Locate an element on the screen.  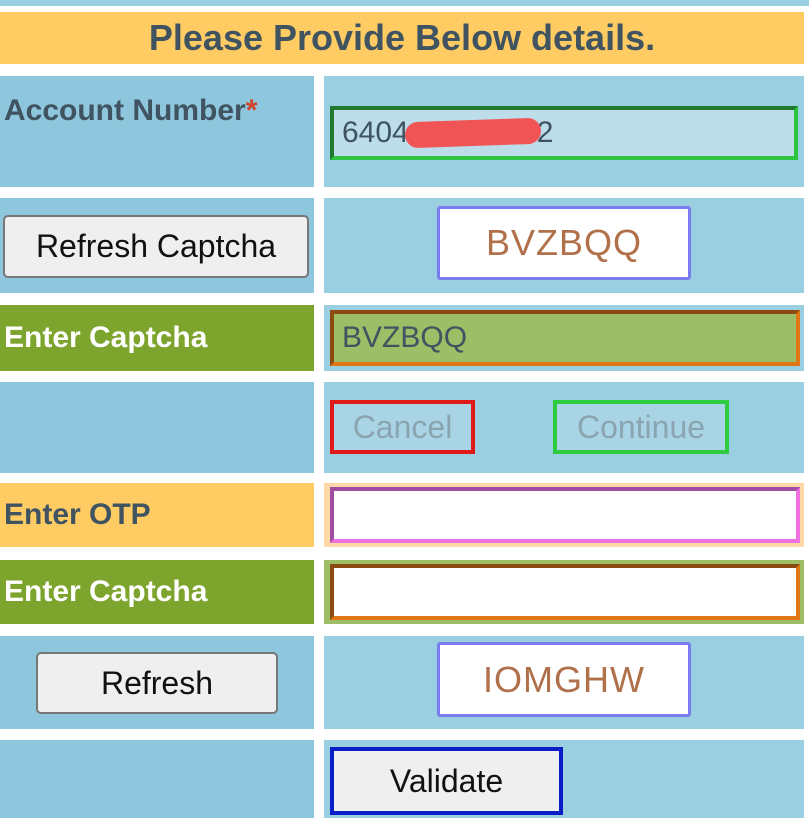
top-strip is located at coordinates (404, 3).